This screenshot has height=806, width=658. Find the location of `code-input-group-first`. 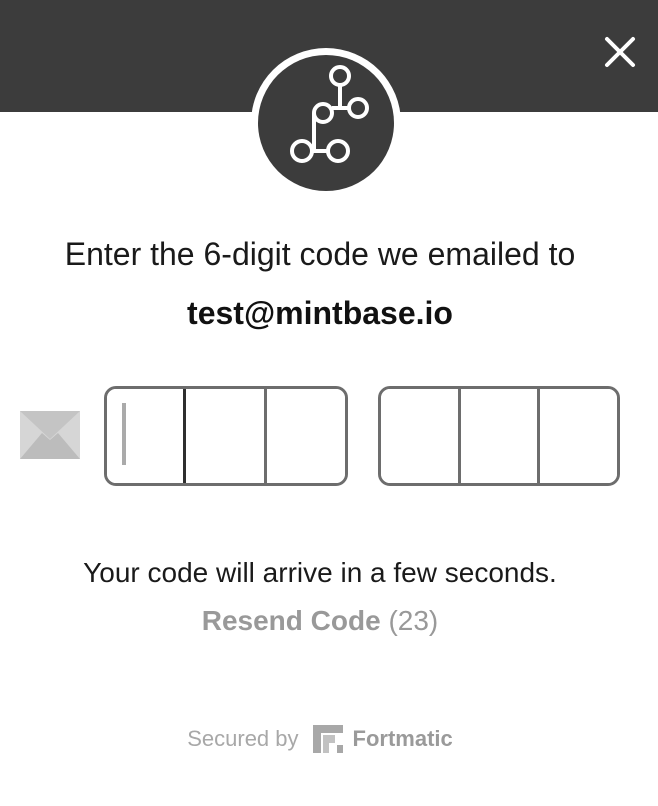

code-input-group-first is located at coordinates (226, 436).